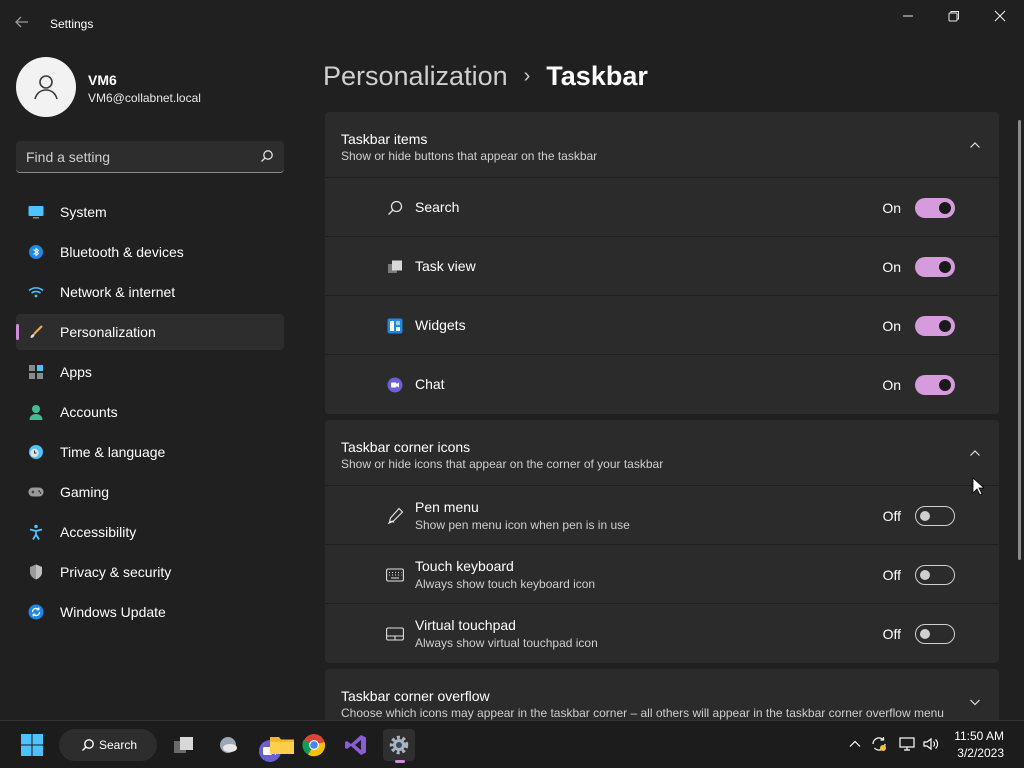 This screenshot has width=1024, height=768. I want to click on section-title: Taskbar items, so click(384, 139).